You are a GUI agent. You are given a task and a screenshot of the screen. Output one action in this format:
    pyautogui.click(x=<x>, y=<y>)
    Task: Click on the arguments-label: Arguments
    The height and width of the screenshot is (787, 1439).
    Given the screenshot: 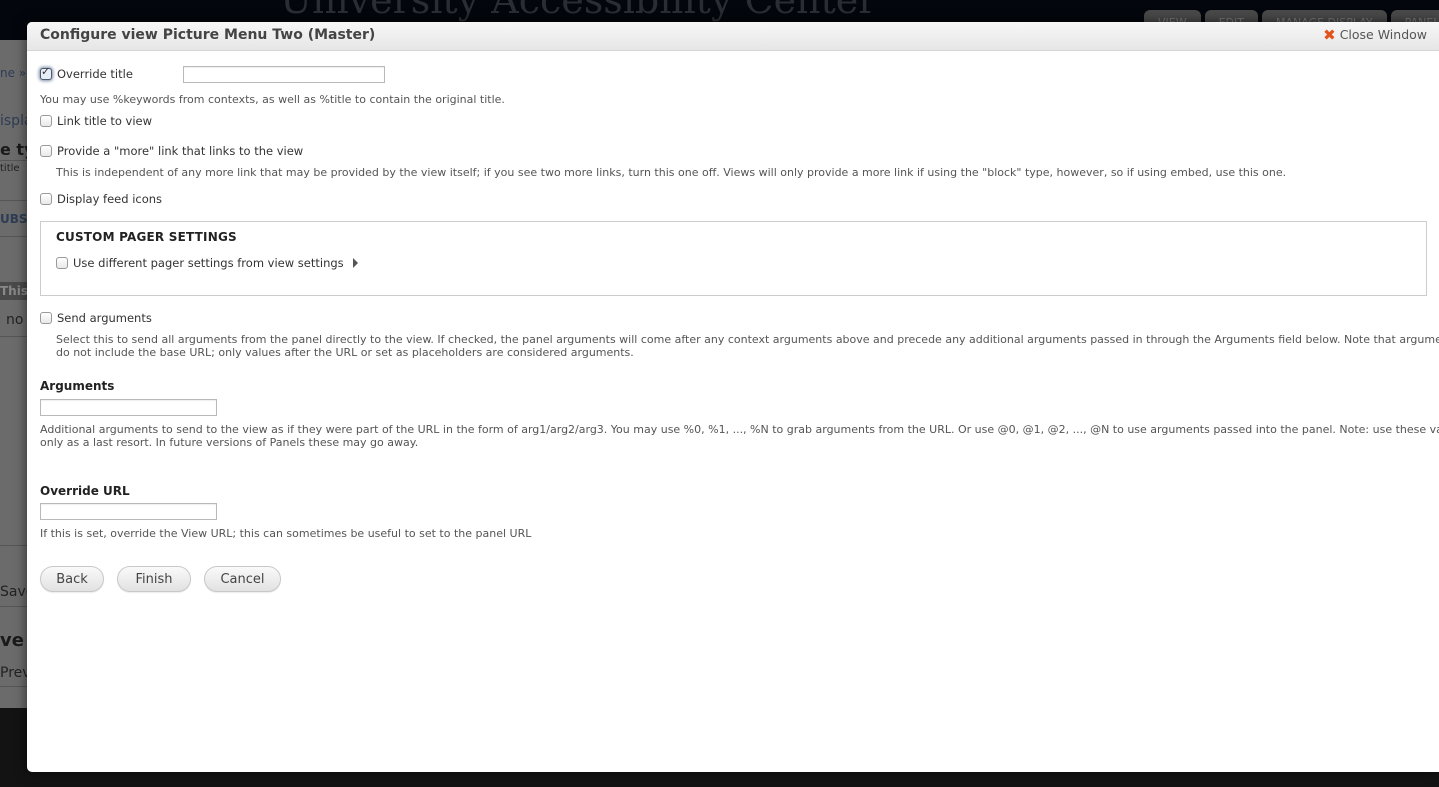 What is the action you would take?
    pyautogui.click(x=77, y=386)
    